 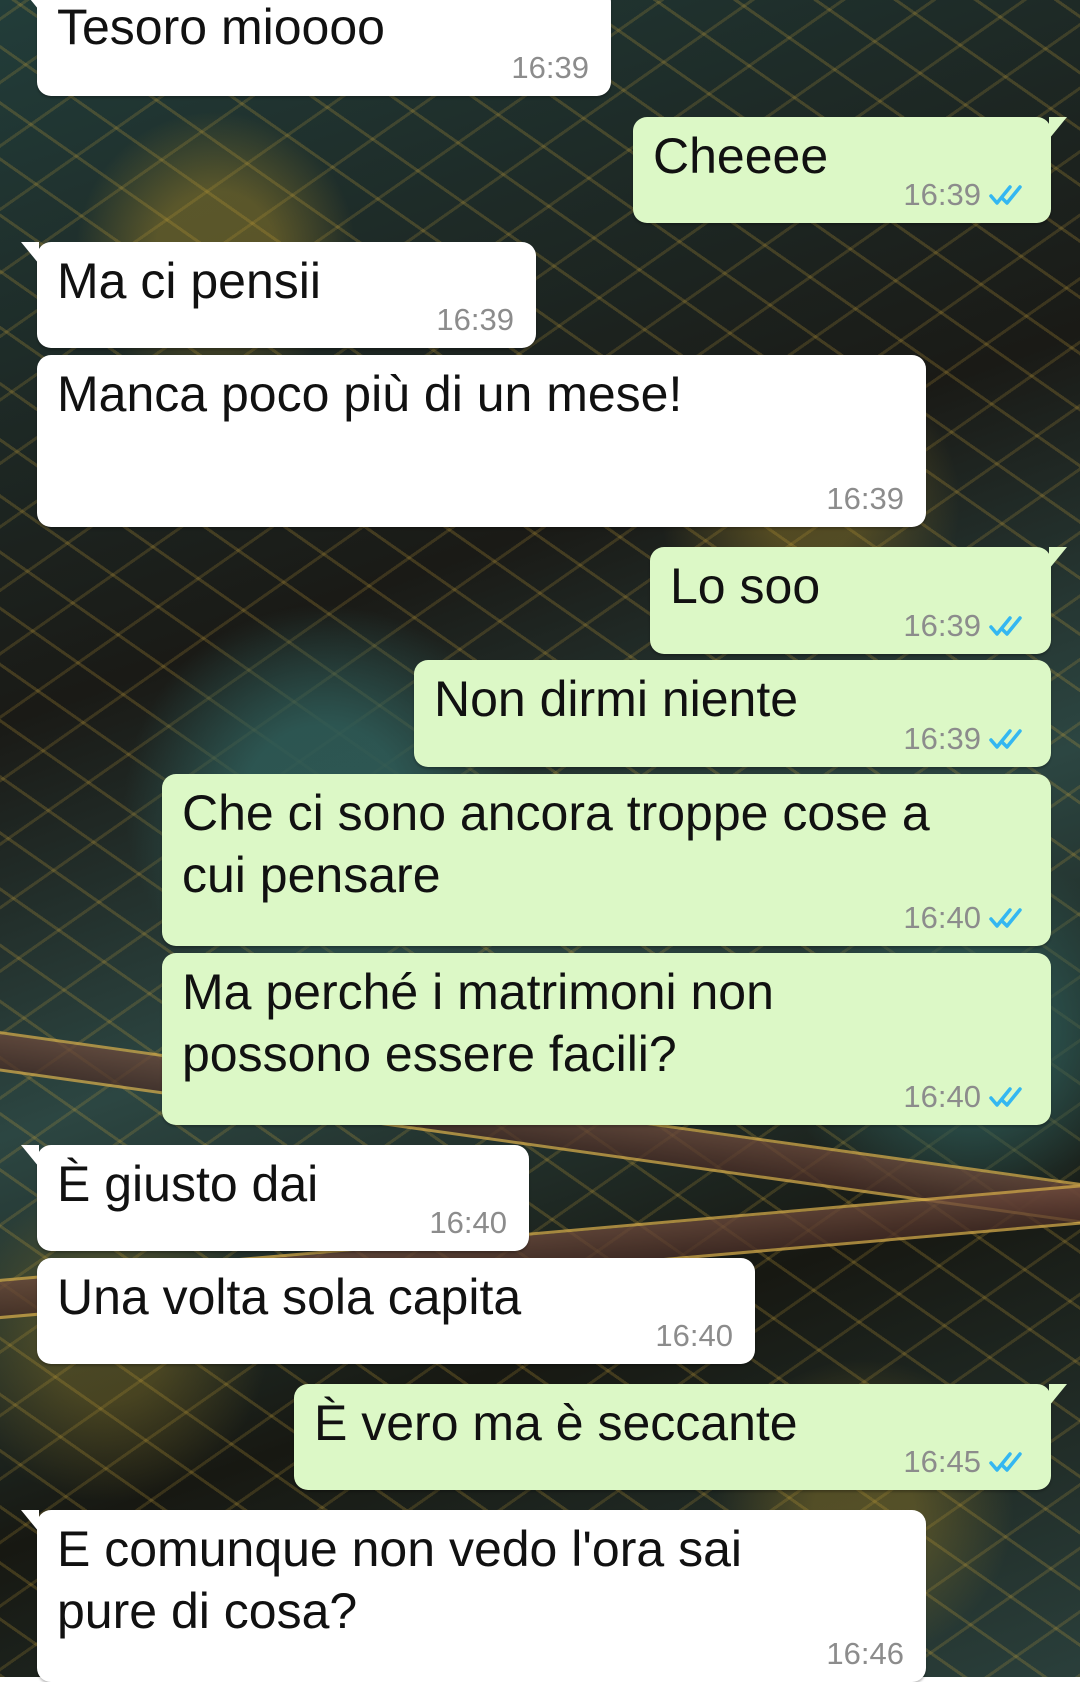 I want to click on message-text: possono essere facili?, so click(x=429, y=1054).